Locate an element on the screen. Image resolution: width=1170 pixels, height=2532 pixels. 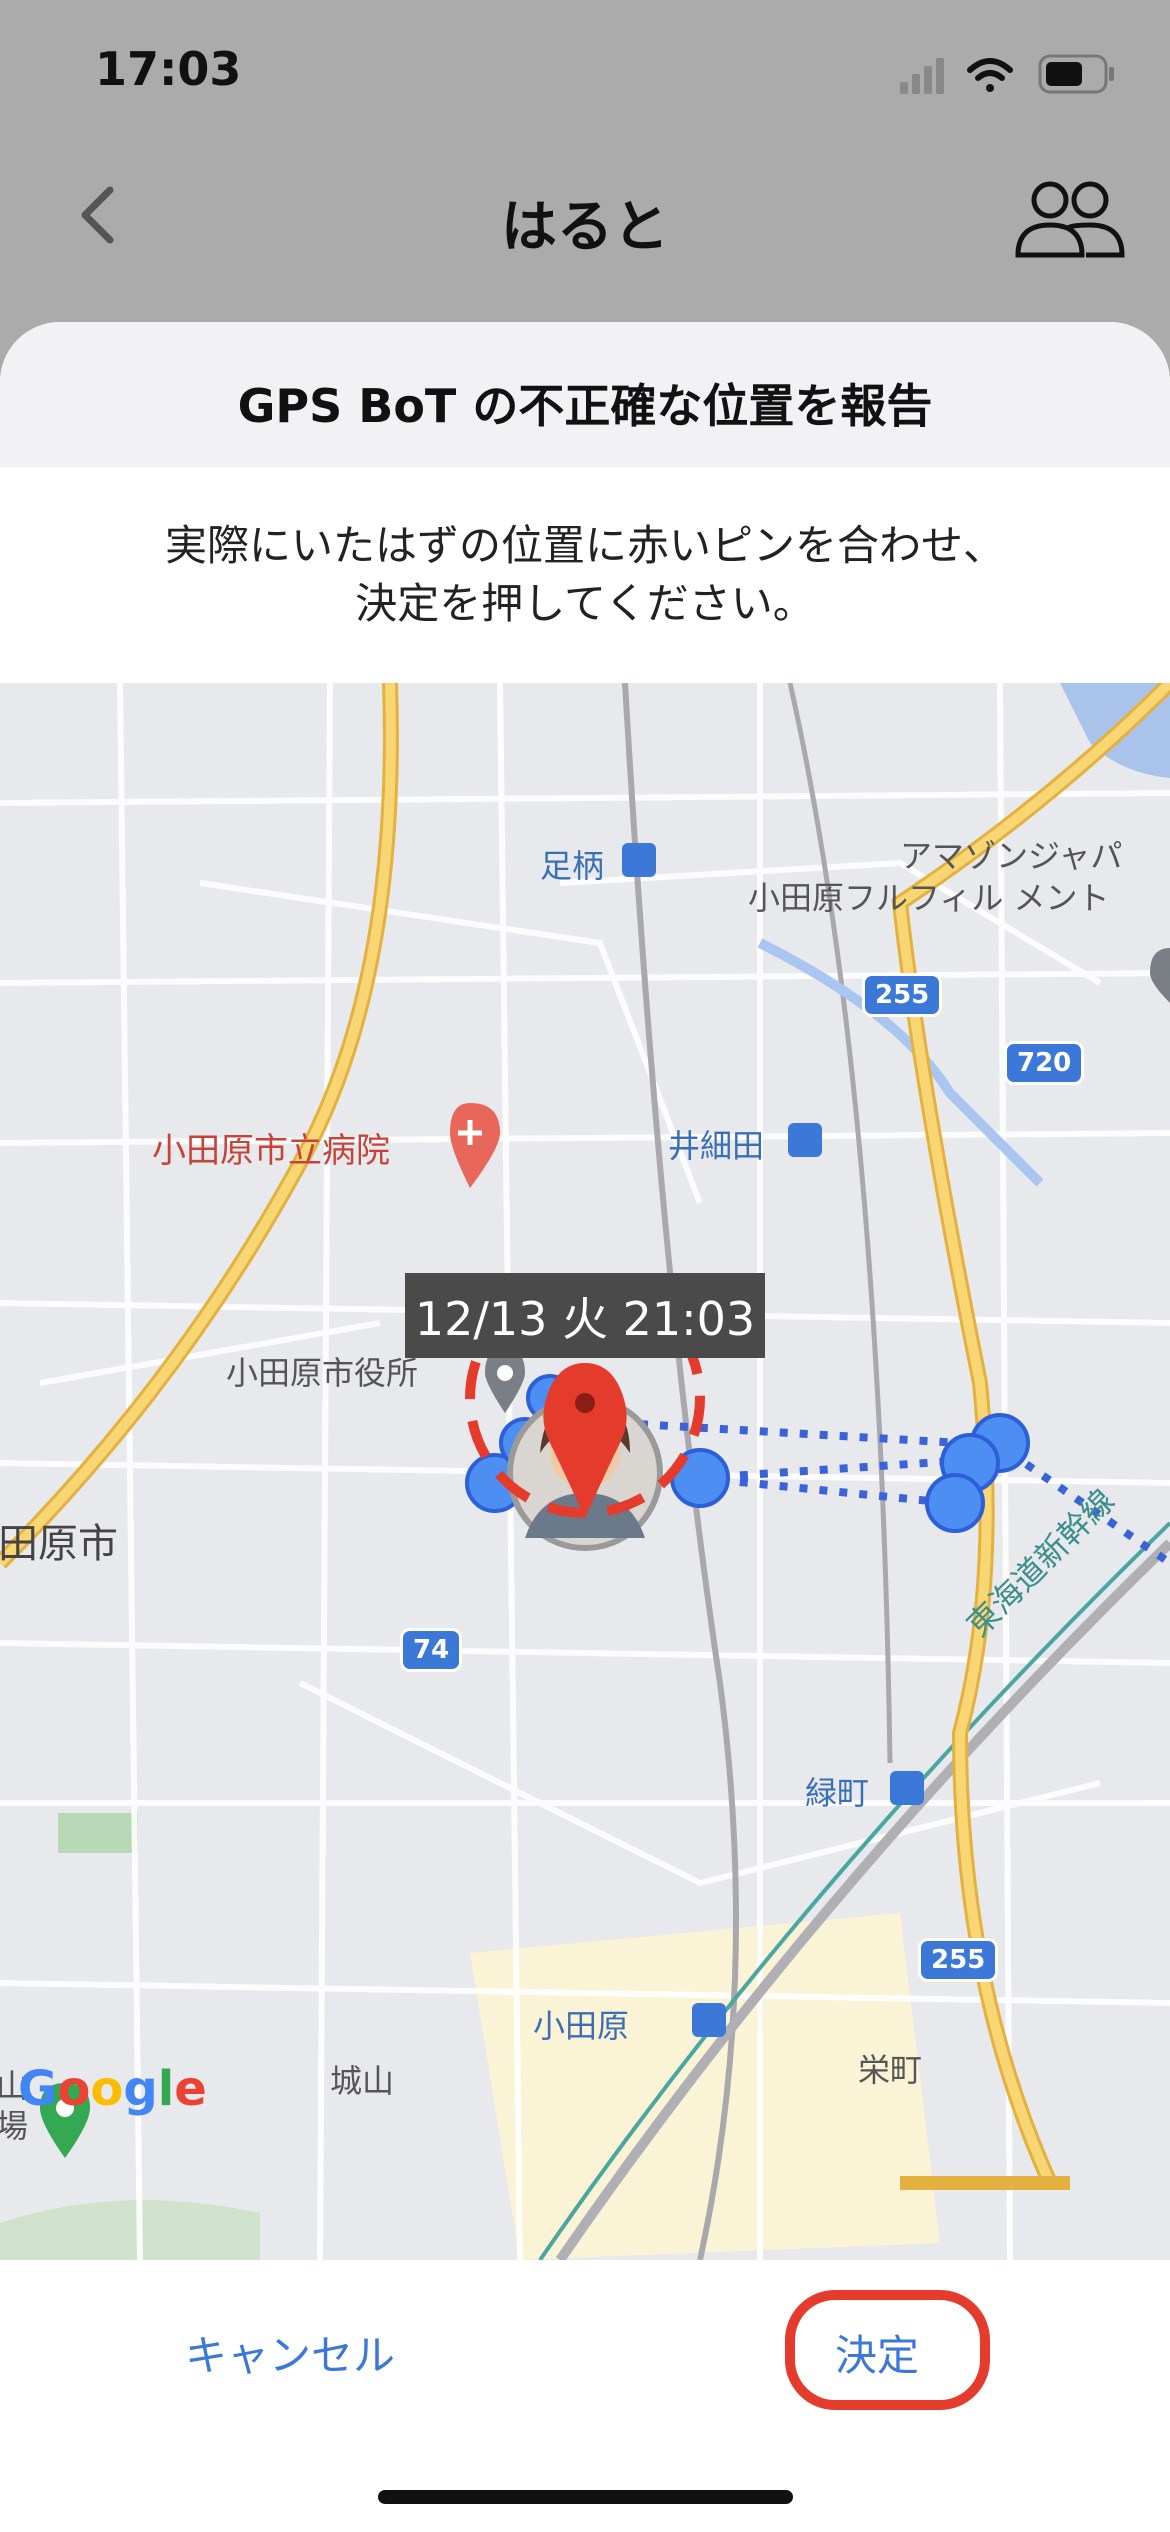
map-label-fulfillment: 小田原フルフィル メント is located at coordinates (929, 898).